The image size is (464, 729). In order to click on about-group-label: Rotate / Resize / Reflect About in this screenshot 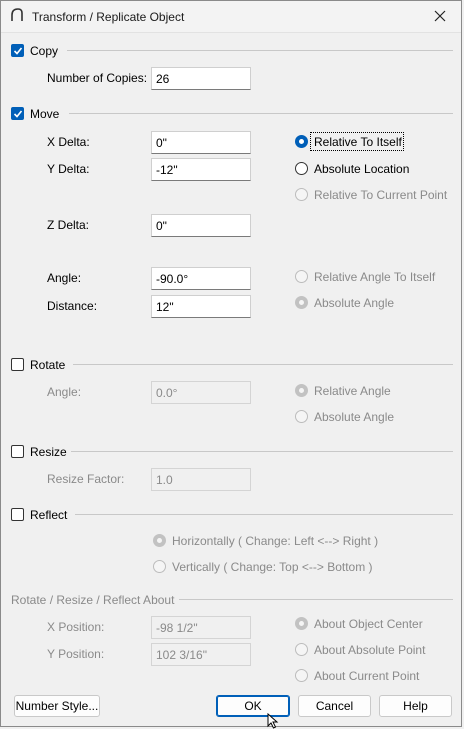, I will do `click(93, 600)`.